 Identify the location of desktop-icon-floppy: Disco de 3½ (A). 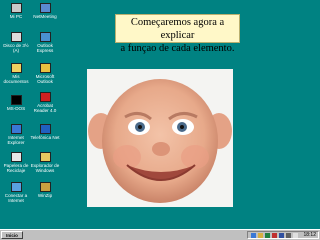
(16, 42).